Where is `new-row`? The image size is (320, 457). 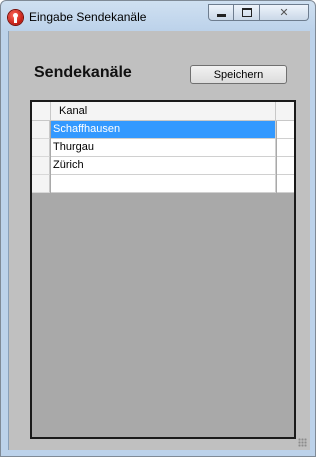 new-row is located at coordinates (163, 184).